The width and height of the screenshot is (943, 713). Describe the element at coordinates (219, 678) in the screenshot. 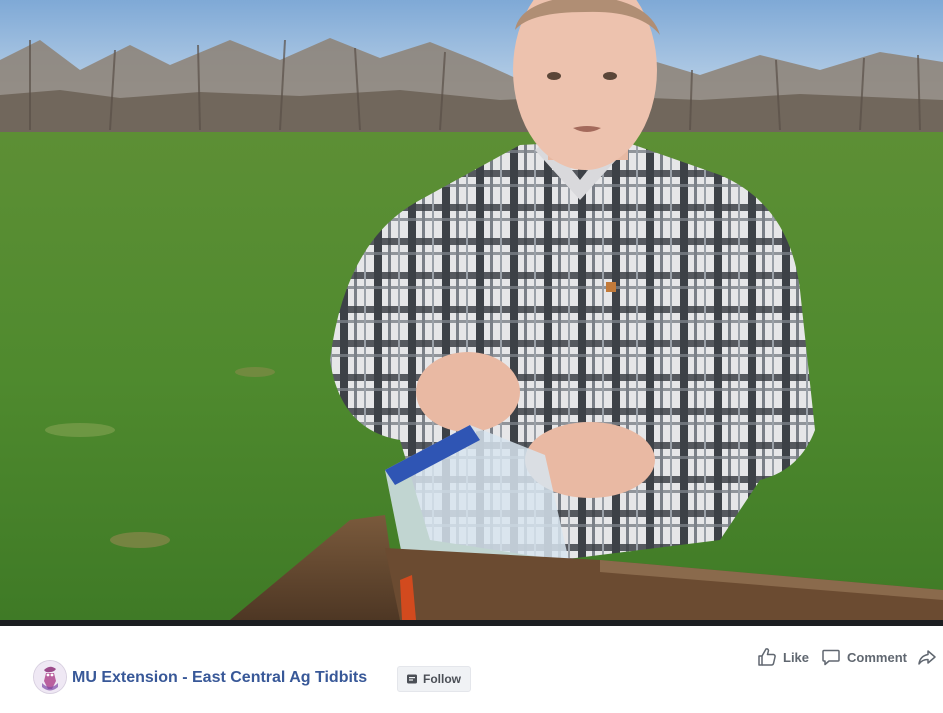

I see `page-name-link: MU Extension - East Central Ag Tidbits` at that location.